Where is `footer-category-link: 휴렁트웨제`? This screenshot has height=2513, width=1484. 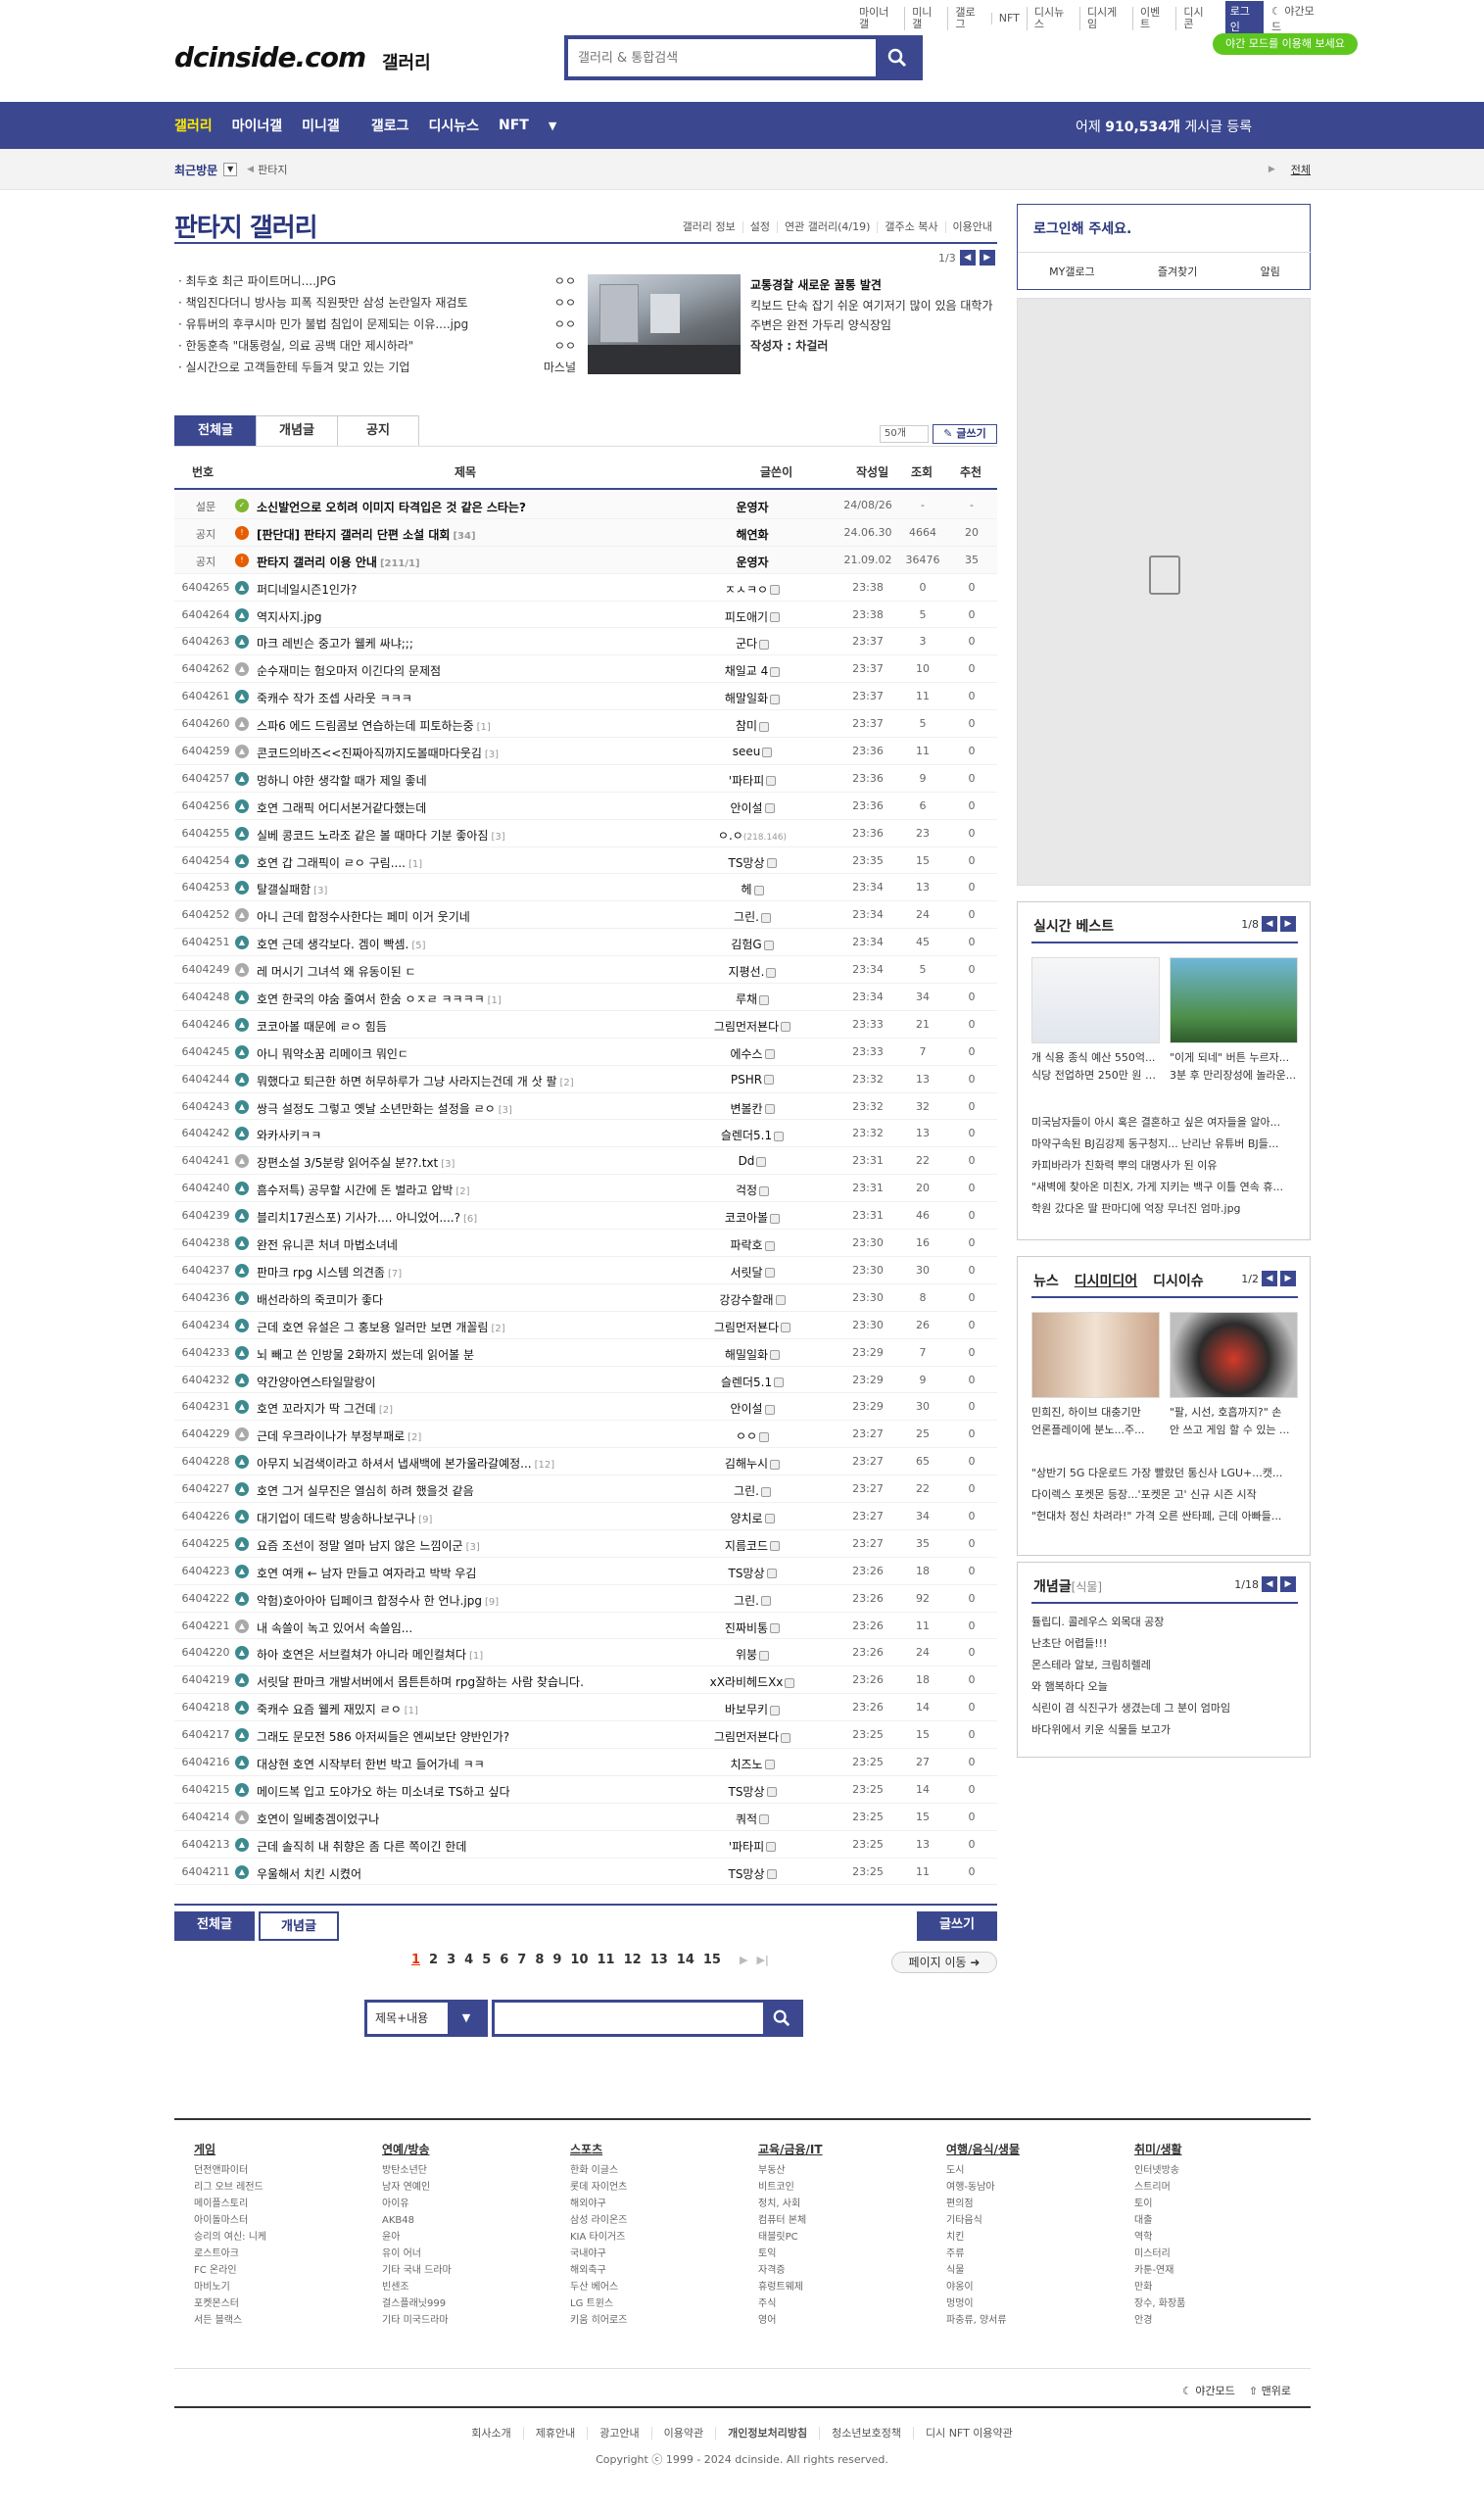
footer-category-link: 휴렁트웨제 is located at coordinates (790, 2287).